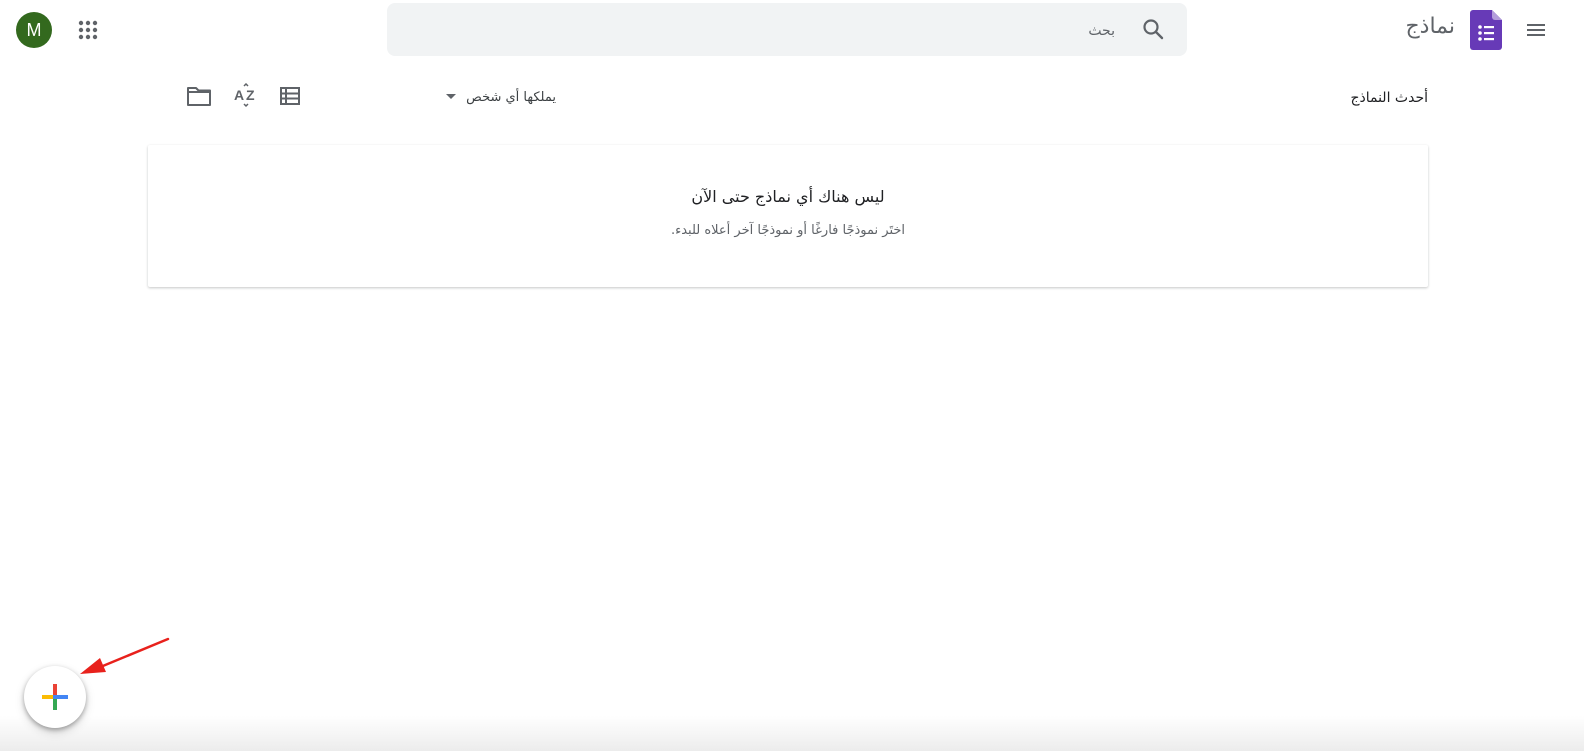 This screenshot has height=751, width=1584. Describe the element at coordinates (762, 30) in the screenshot. I see `search-input` at that location.